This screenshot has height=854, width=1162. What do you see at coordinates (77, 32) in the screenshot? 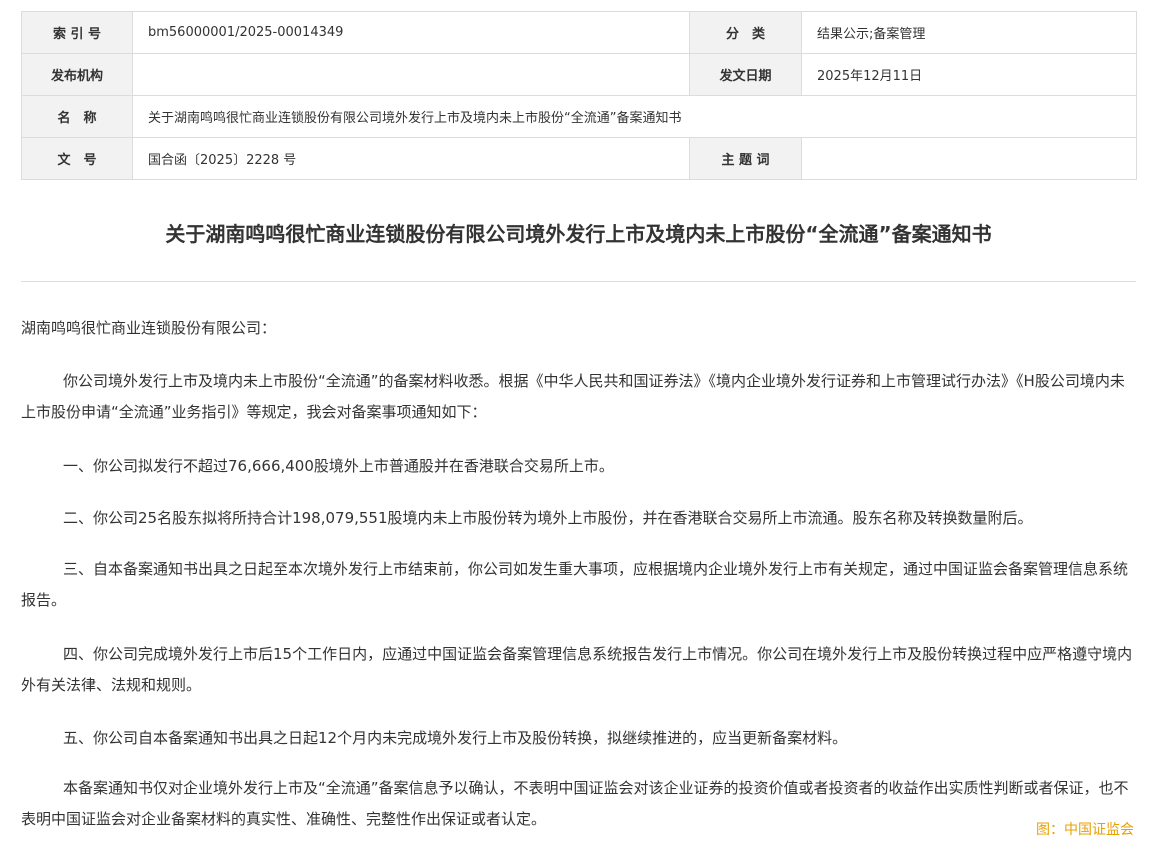
I see `index-number-label: 索 引 号` at bounding box center [77, 32].